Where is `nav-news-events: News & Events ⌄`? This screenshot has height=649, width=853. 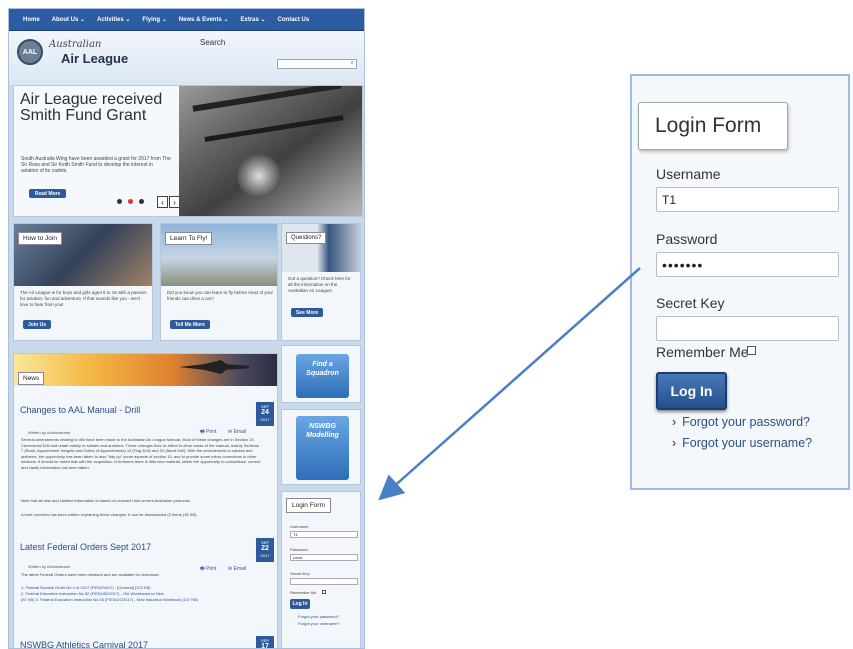
nav-news-events: News & Events ⌄ is located at coordinates (204, 19).